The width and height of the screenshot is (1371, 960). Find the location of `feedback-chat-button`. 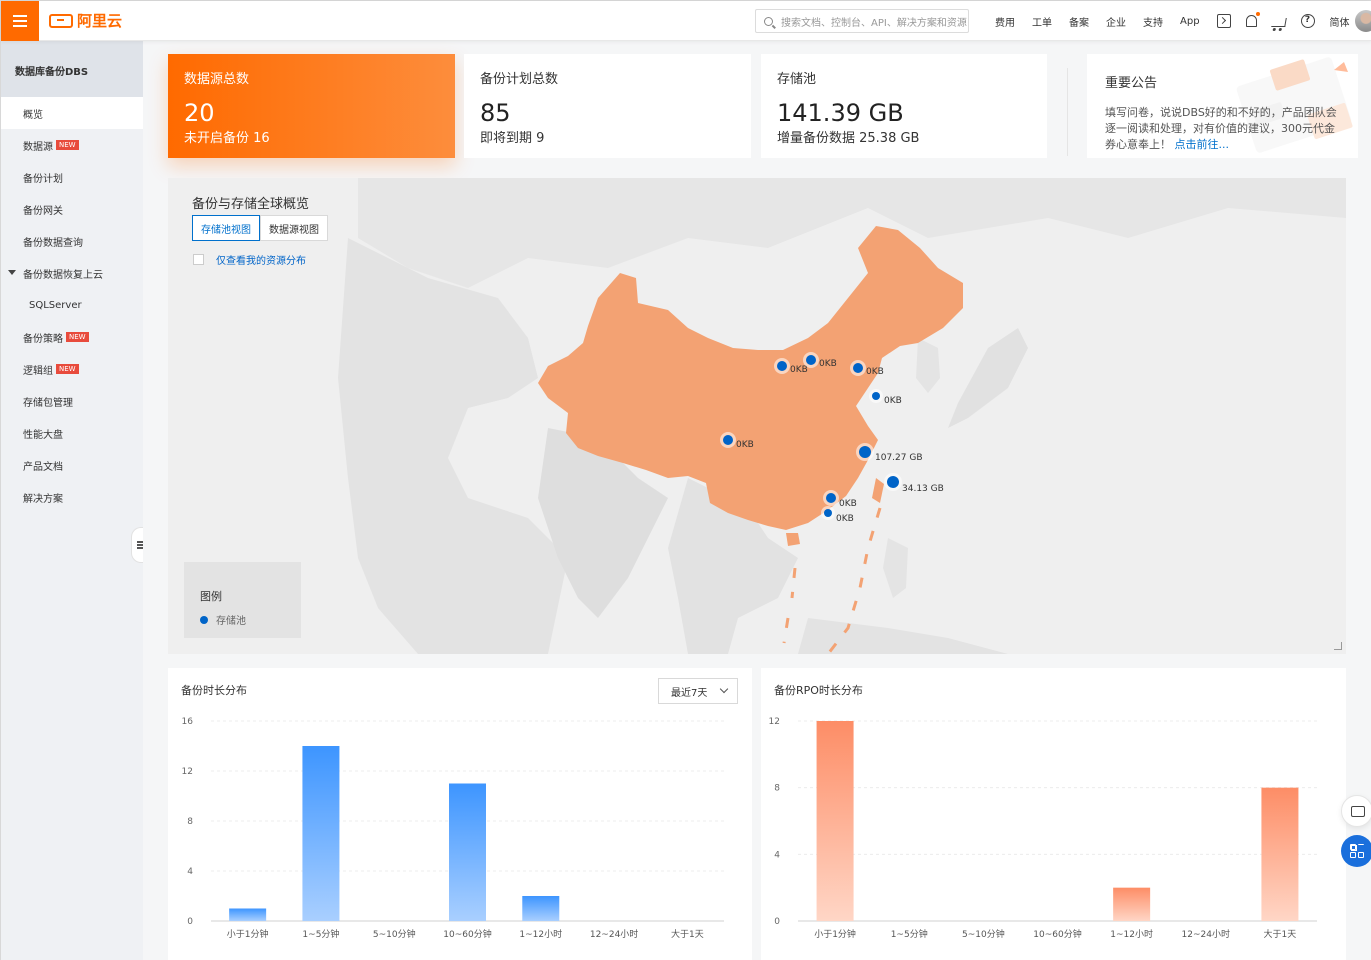

feedback-chat-button is located at coordinates (1356, 811).